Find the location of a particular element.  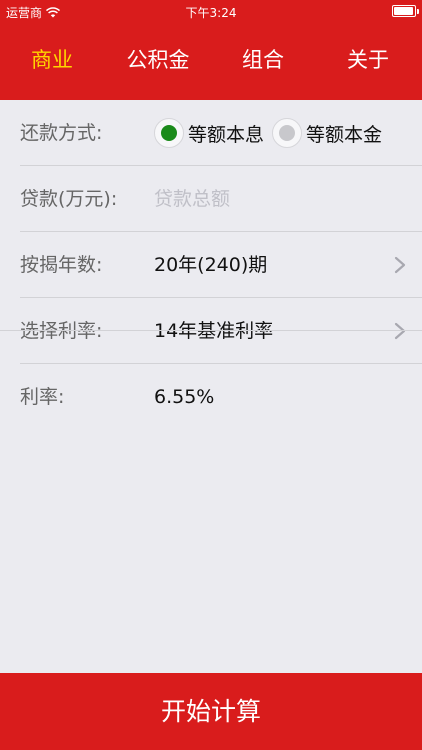

rate-select-label: 选择利率: is located at coordinates (61, 331).